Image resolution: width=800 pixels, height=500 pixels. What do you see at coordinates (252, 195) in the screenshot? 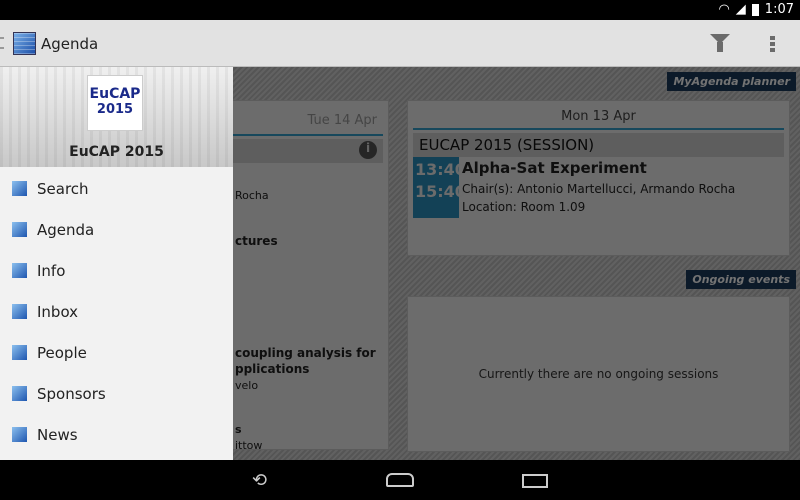
I see `event-text: Rocha` at bounding box center [252, 195].